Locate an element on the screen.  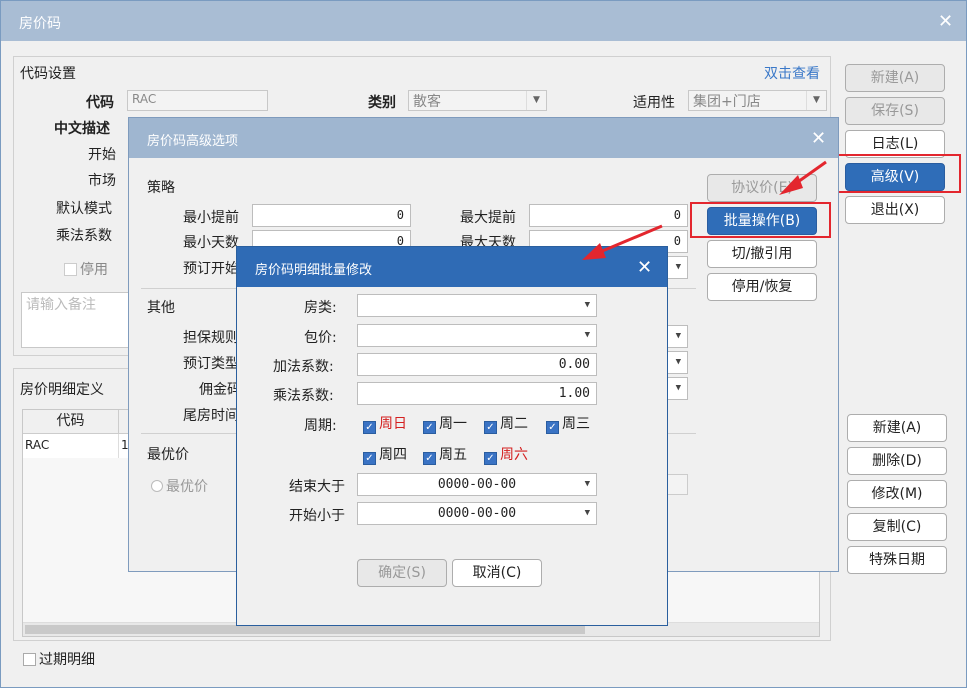
annotation-arrows is located at coordinates (704, 210).